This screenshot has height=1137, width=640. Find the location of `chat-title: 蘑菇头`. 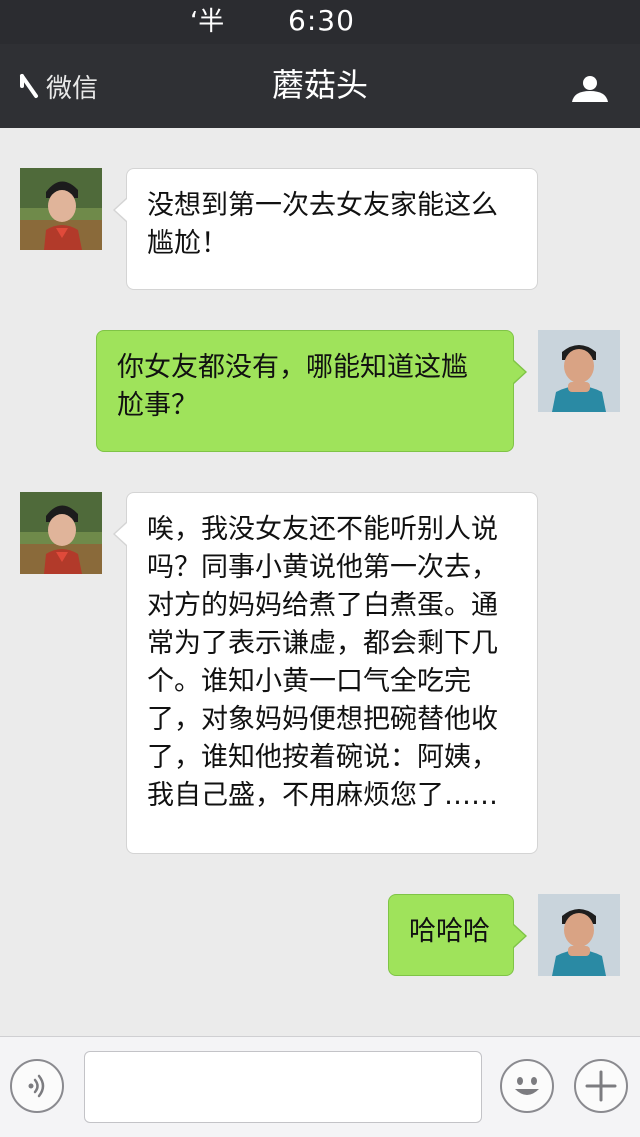

chat-title: 蘑菇头 is located at coordinates (319, 85).